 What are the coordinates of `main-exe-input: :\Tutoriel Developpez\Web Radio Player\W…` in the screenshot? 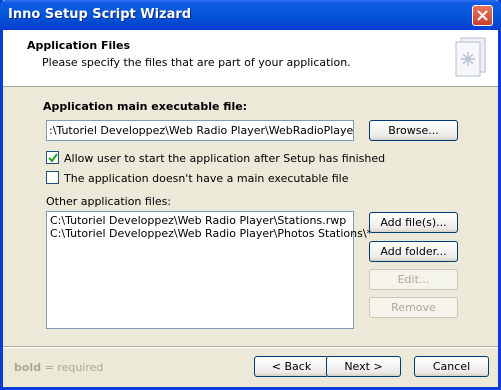 It's located at (200, 130).